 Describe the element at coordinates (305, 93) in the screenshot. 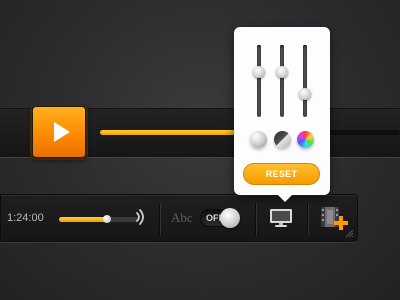

I see `saturation-slider-knob` at that location.